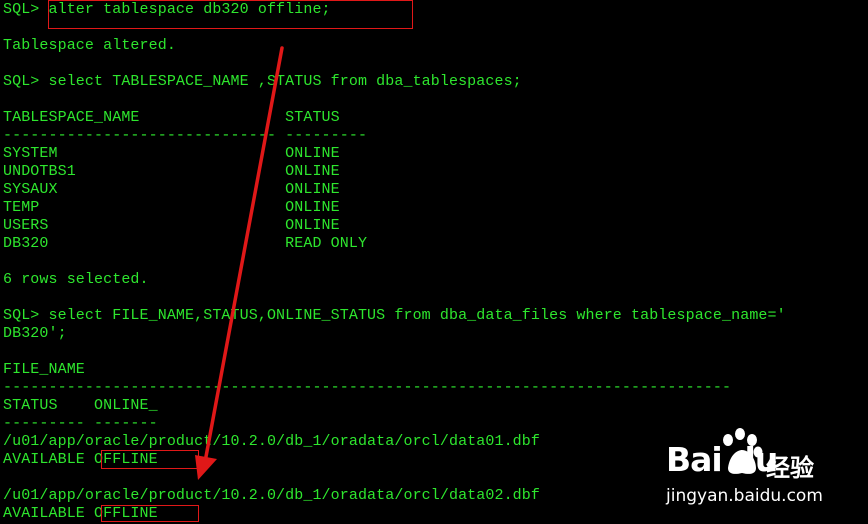  I want to click on terminal-line: Tablespace altered., so click(89, 45).